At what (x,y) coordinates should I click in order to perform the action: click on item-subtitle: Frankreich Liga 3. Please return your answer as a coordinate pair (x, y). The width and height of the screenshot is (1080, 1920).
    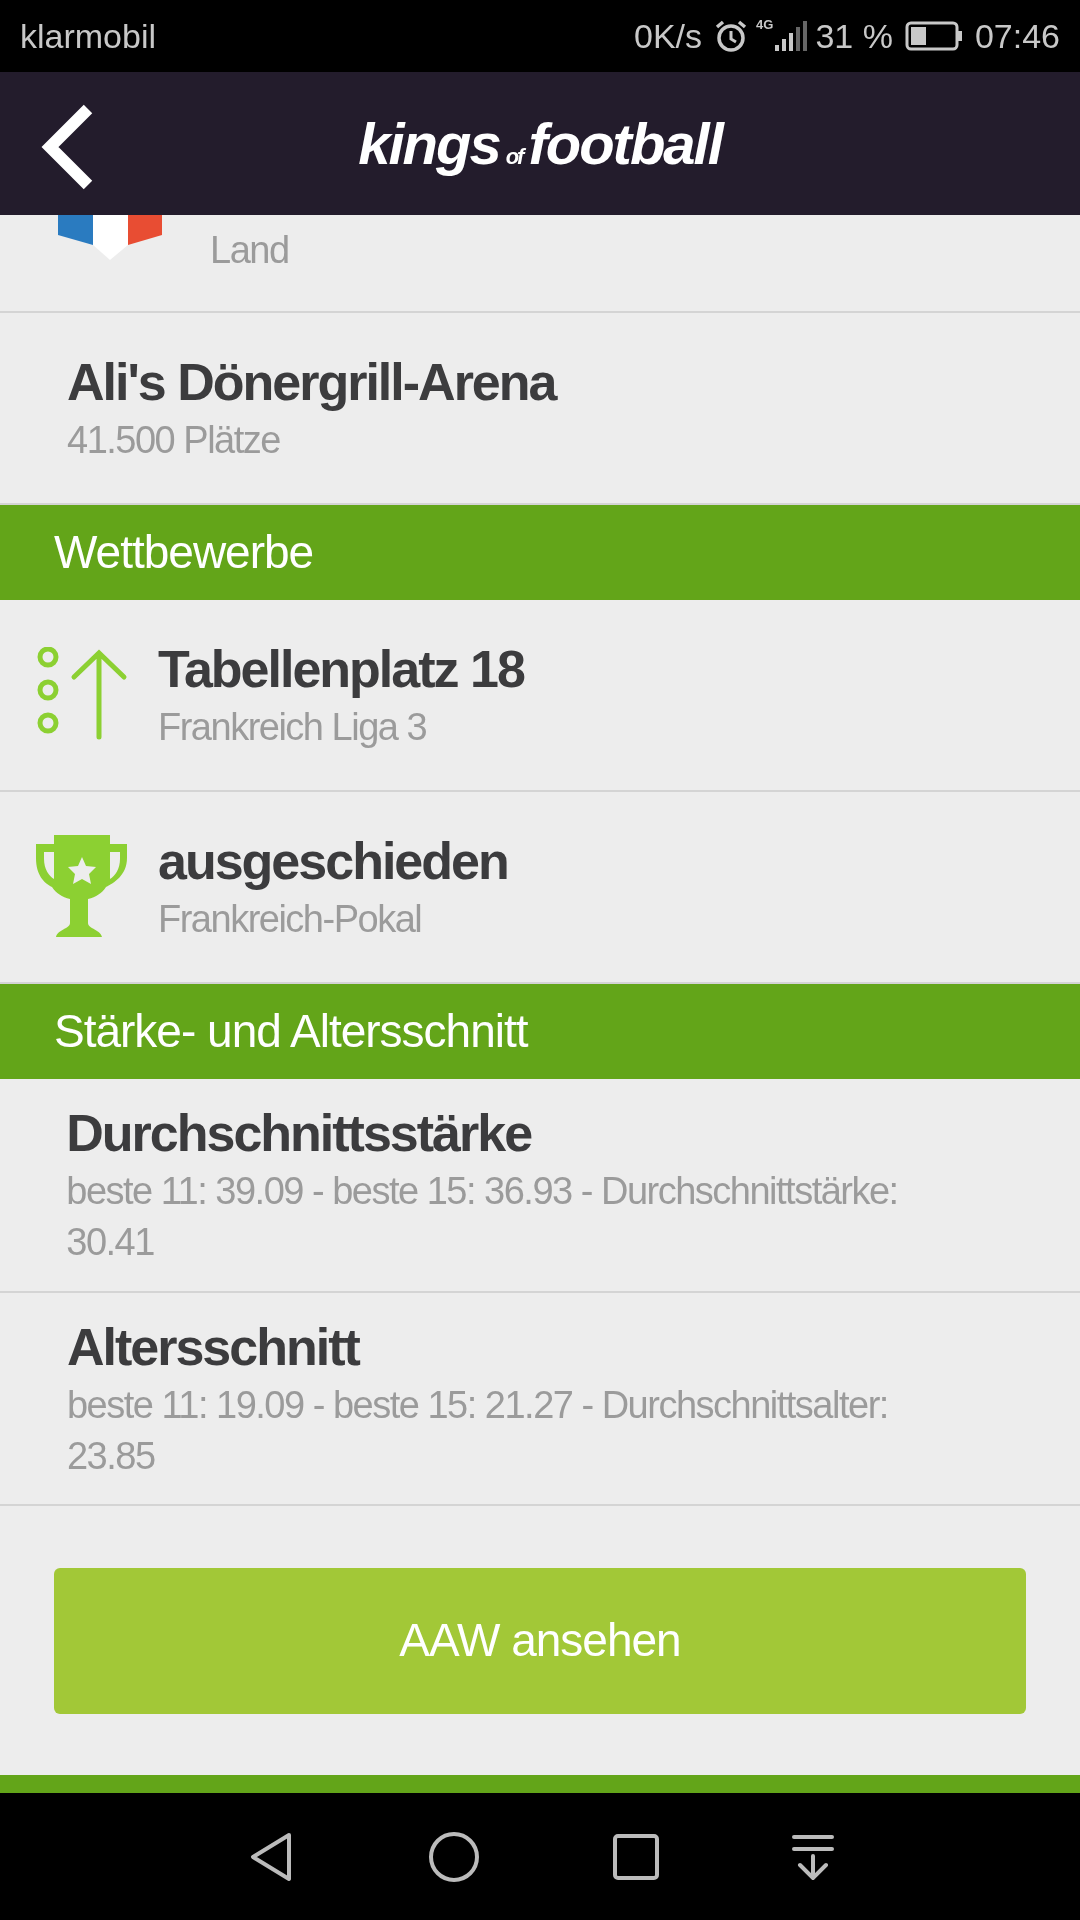
    Looking at the image, I should click on (293, 727).